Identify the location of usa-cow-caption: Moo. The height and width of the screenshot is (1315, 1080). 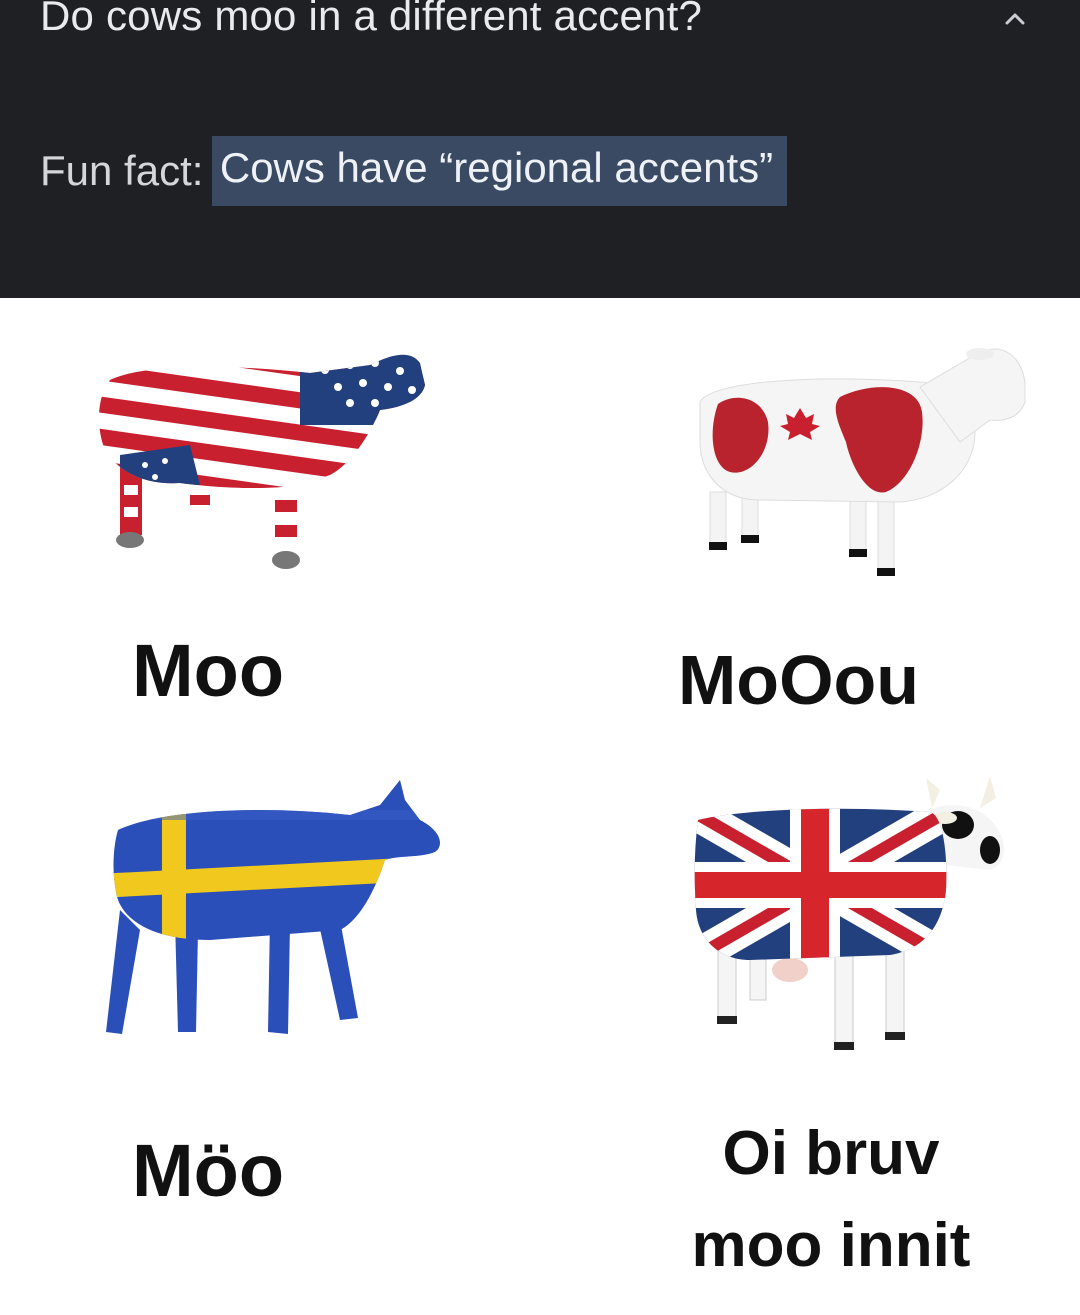
(208, 670).